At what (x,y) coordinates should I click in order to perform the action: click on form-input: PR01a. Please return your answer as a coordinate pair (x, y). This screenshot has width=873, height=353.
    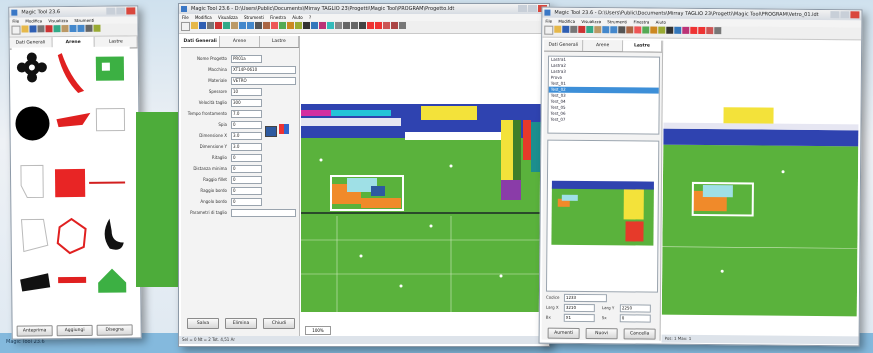
    Looking at the image, I should click on (246, 59).